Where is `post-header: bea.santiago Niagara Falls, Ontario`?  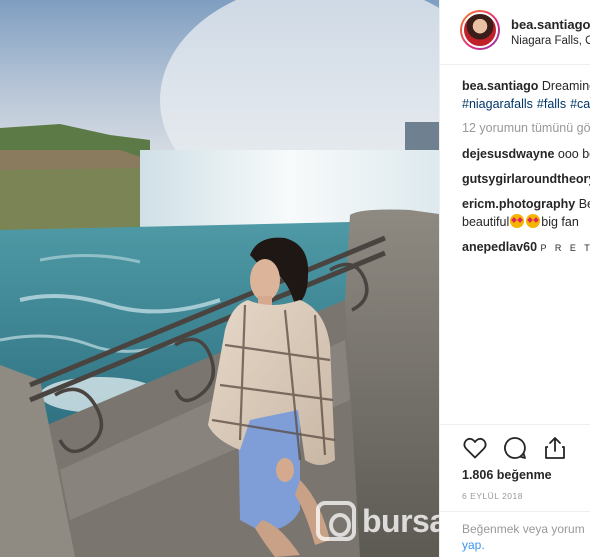
post-header: bea.santiago Niagara Falls, Ontario is located at coordinates (515, 32).